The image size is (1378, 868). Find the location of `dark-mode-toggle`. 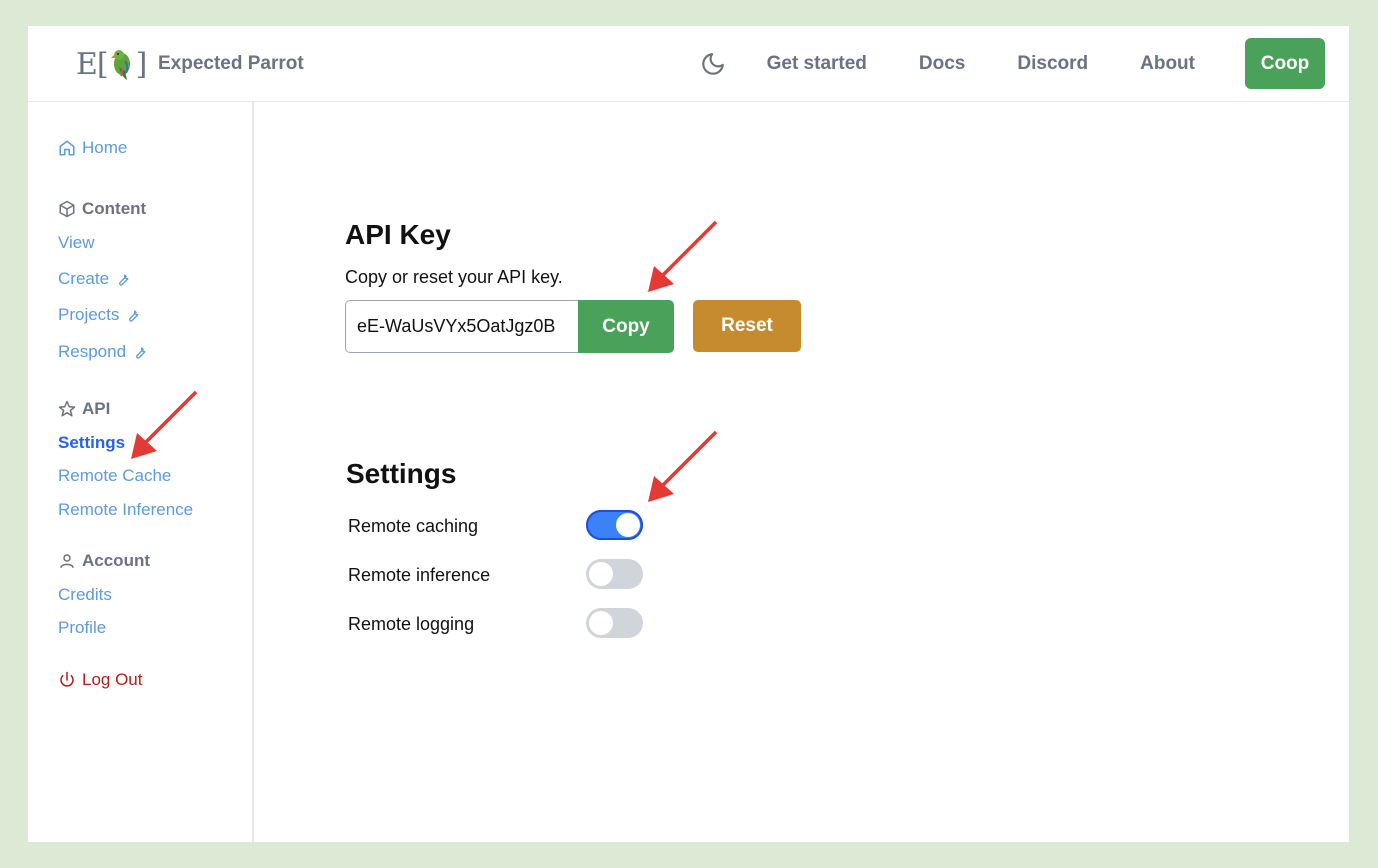

dark-mode-toggle is located at coordinates (713, 64).